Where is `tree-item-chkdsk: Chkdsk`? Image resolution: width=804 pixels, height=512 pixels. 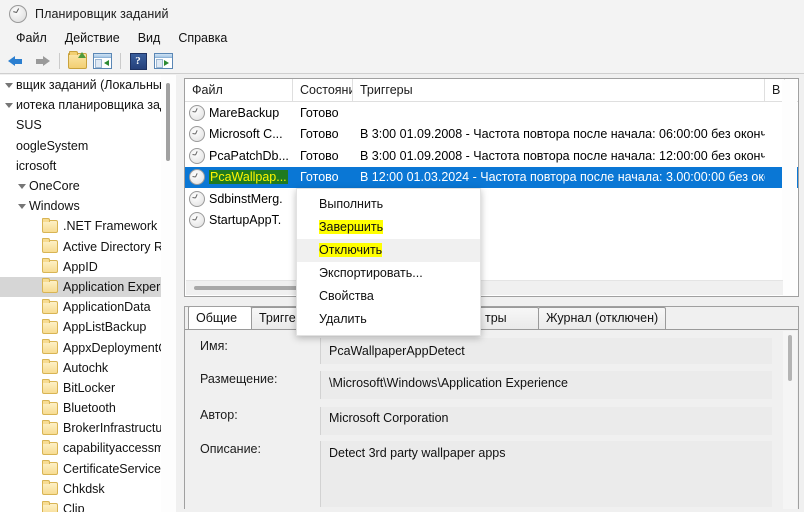 tree-item-chkdsk: Chkdsk is located at coordinates (88, 489).